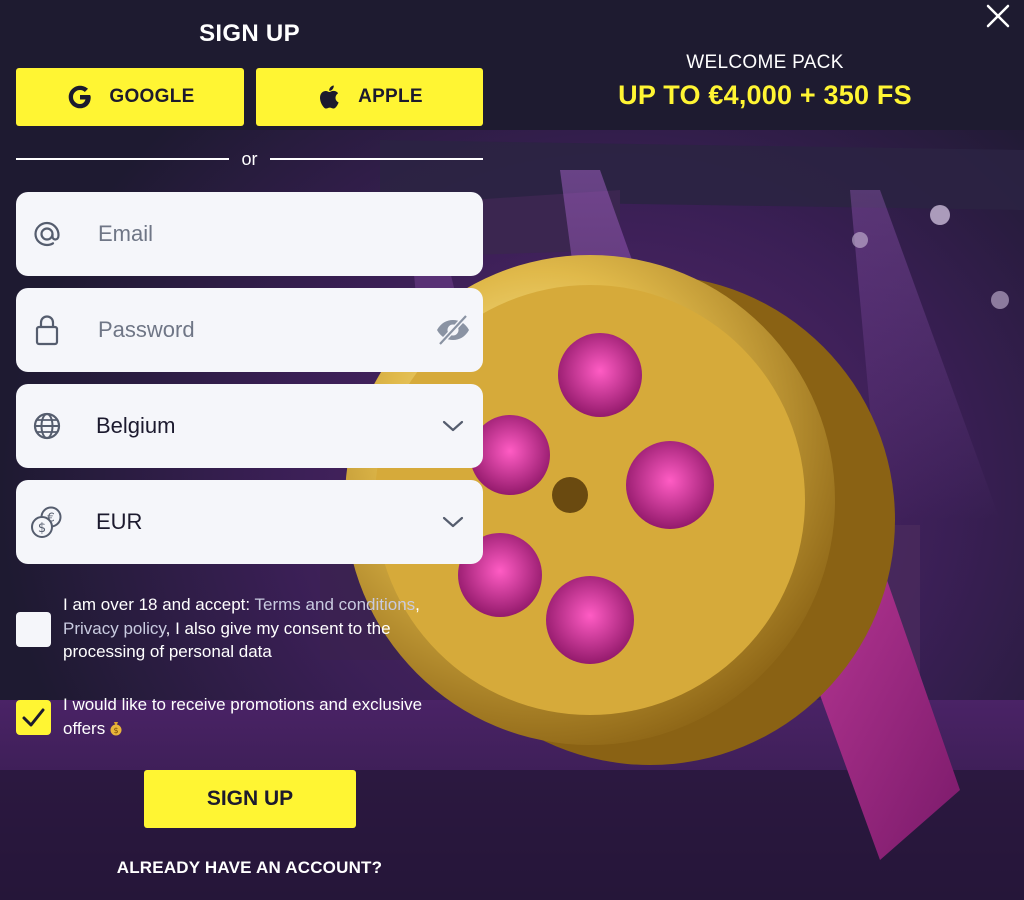 The image size is (1024, 900). I want to click on divider-line-right, so click(376, 159).